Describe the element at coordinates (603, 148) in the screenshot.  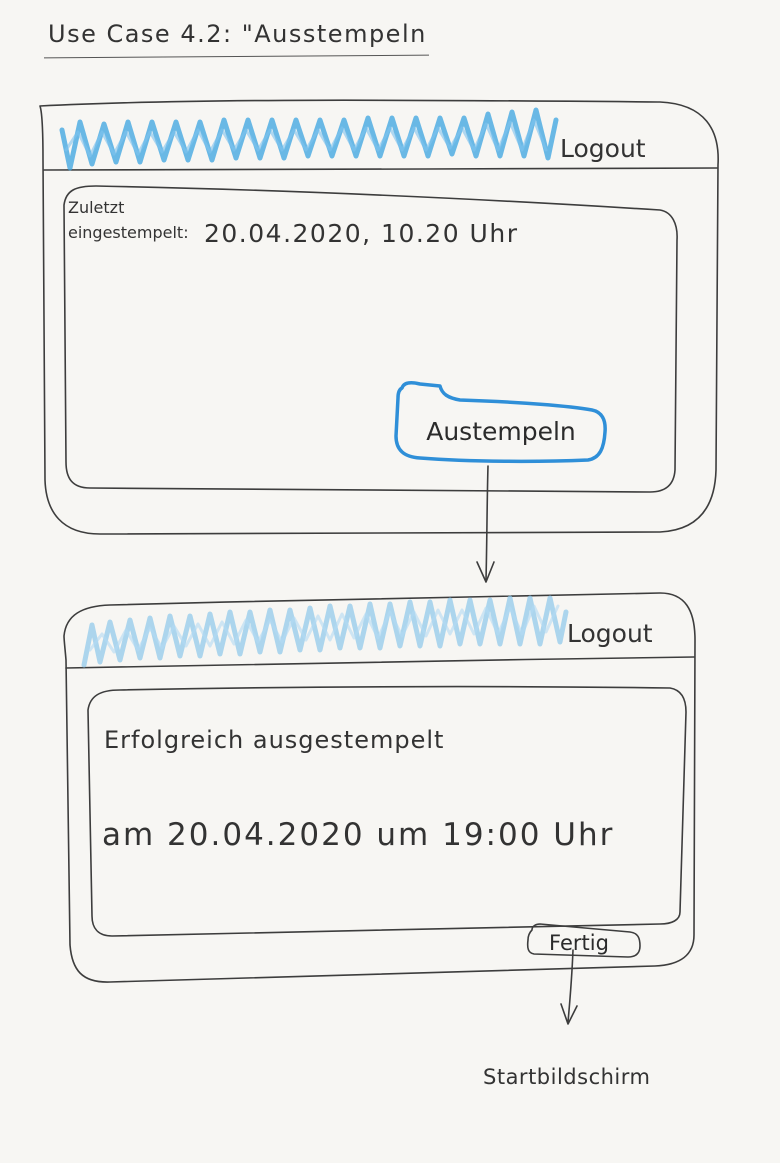
I see `screen1-logout-link: Logout` at that location.